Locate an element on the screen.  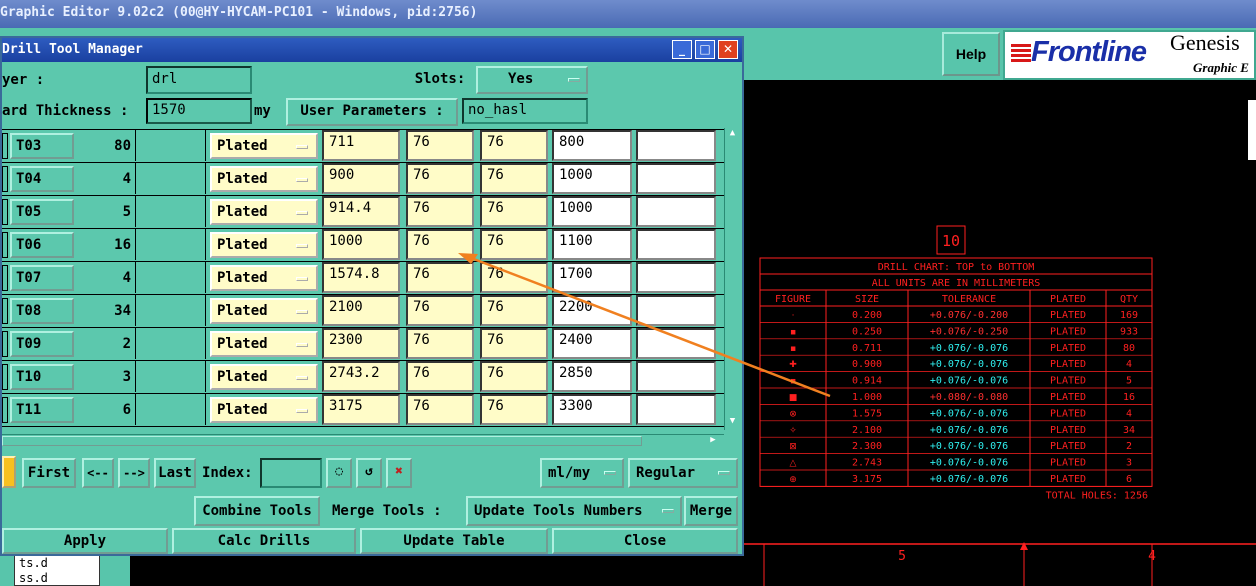
units-dropdown: ml/my is located at coordinates (582, 473).